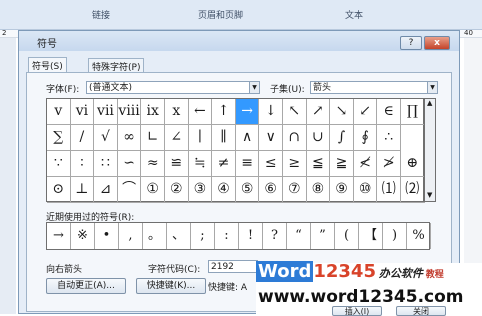 The height and width of the screenshot is (316, 482). I want to click on symbol-cell: ∨, so click(271, 138).